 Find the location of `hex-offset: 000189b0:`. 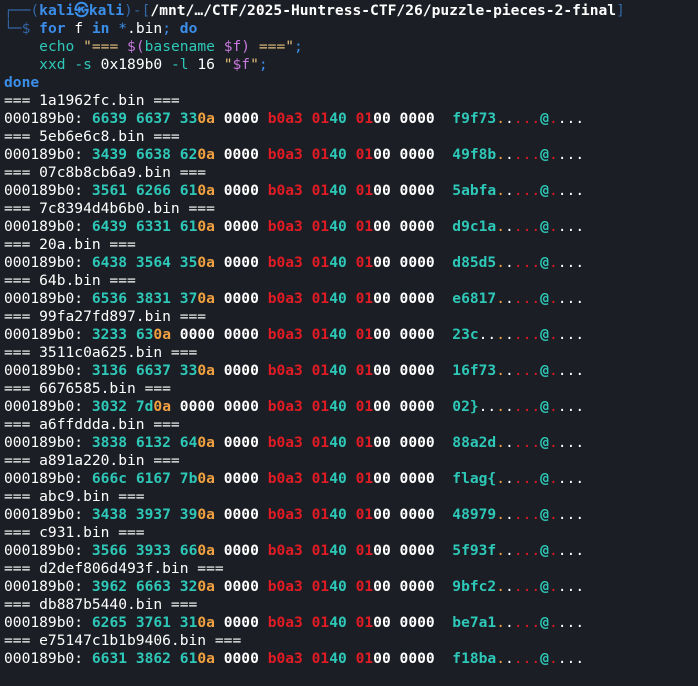

hex-offset: 000189b0: is located at coordinates (48, 298).